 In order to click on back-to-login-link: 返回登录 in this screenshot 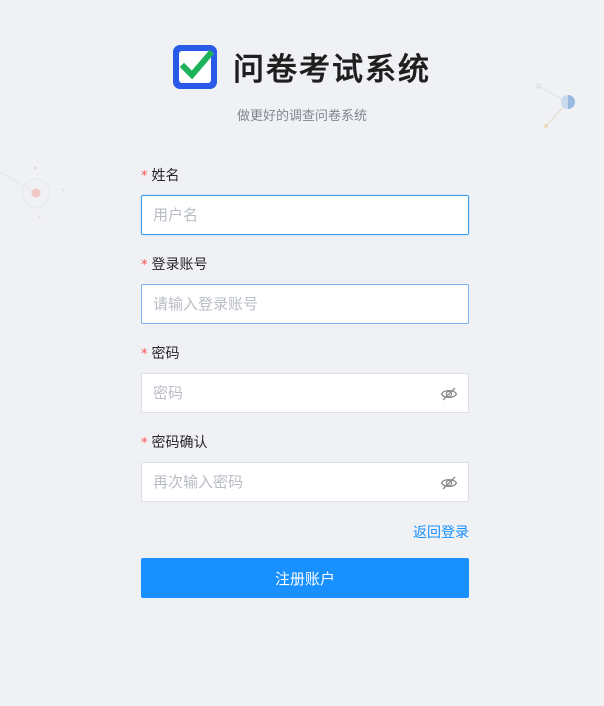, I will do `click(441, 533)`.